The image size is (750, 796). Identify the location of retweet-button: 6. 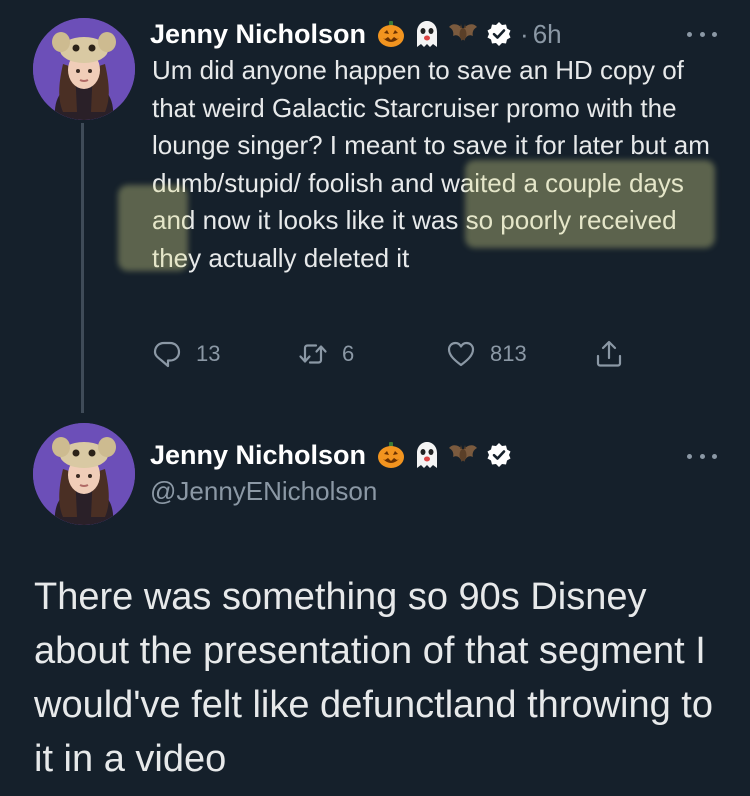
(326, 354).